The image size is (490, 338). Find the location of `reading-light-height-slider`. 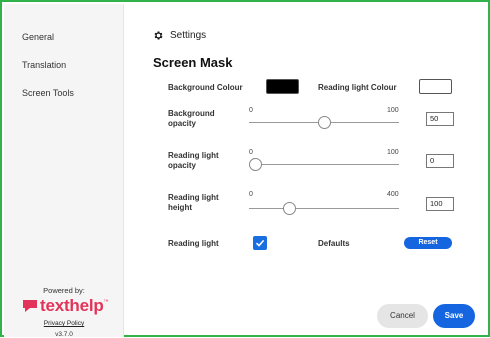

reading-light-height-slider is located at coordinates (324, 208).